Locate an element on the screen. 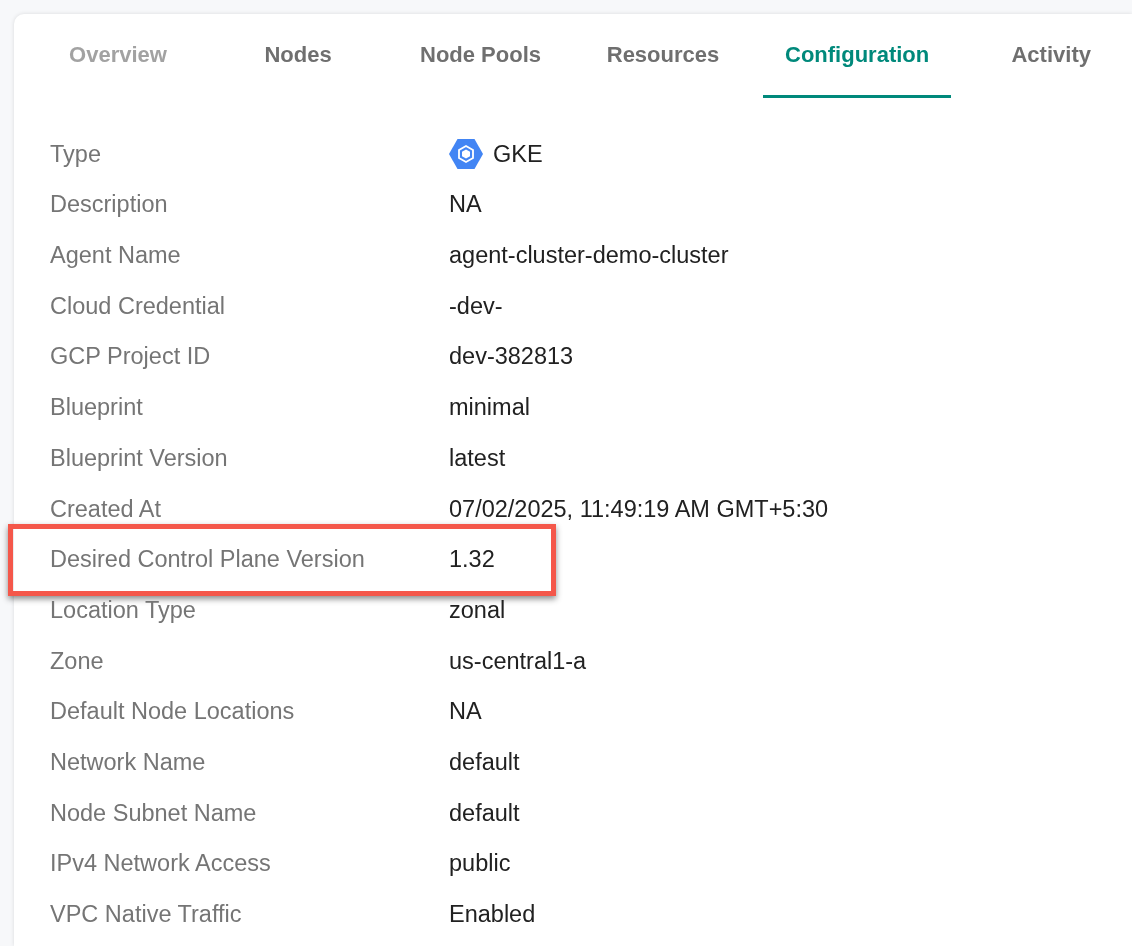  tab: Activity is located at coordinates (1051, 56).